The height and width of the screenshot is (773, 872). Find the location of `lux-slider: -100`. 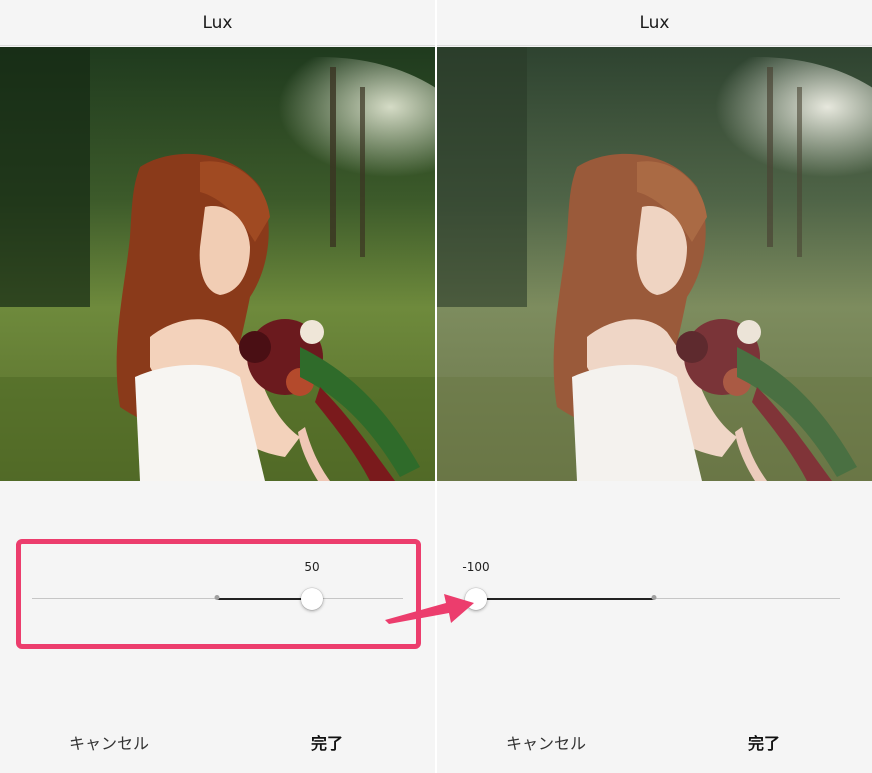

lux-slider: -100 is located at coordinates (654, 590).